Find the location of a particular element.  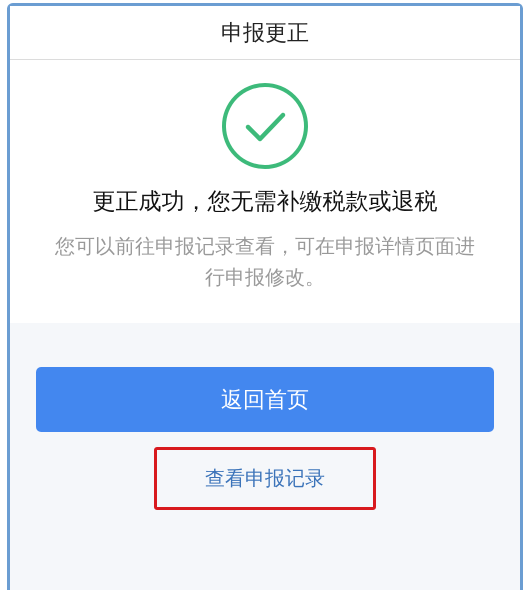

records-link: 查看申报记录 is located at coordinates (265, 478).